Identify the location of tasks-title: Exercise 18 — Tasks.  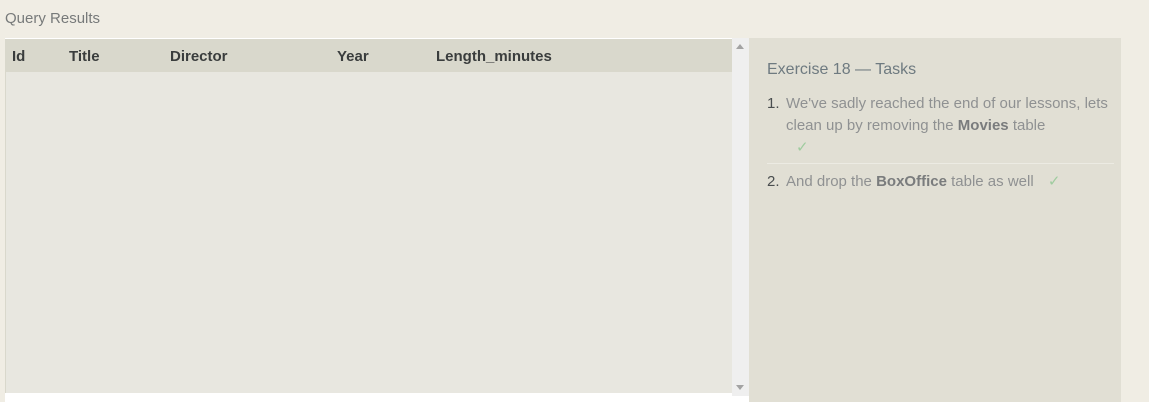
(842, 69).